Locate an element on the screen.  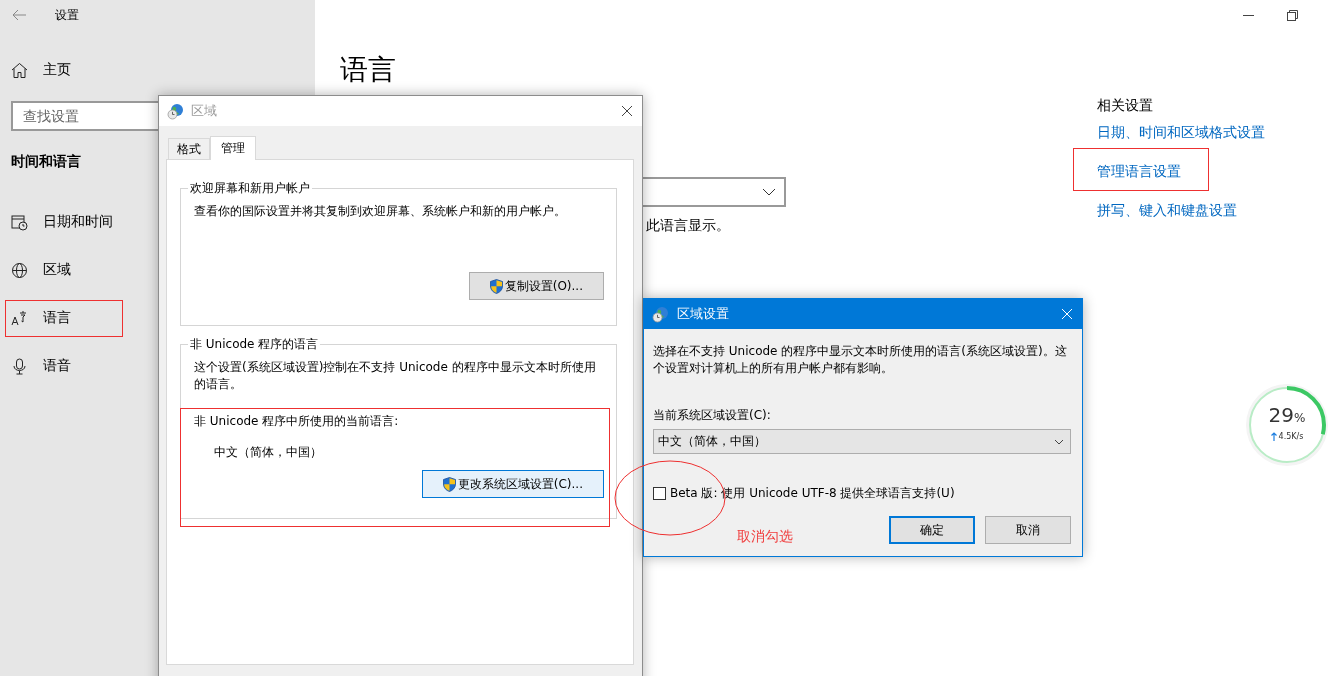
nav-item: 语音 is located at coordinates (45, 366).